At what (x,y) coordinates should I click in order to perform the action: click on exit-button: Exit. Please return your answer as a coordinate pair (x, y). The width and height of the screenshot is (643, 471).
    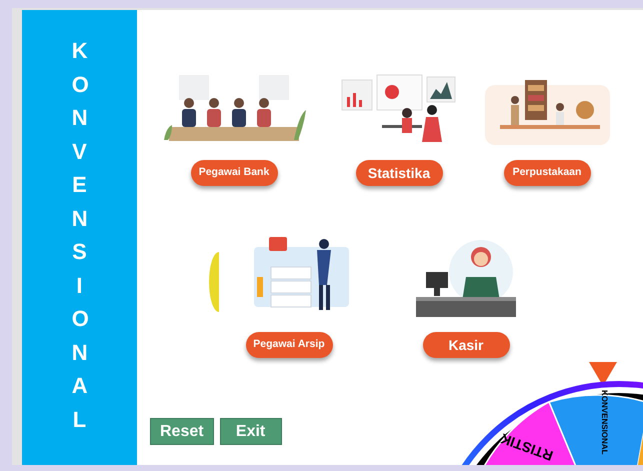
    Looking at the image, I should click on (251, 431).